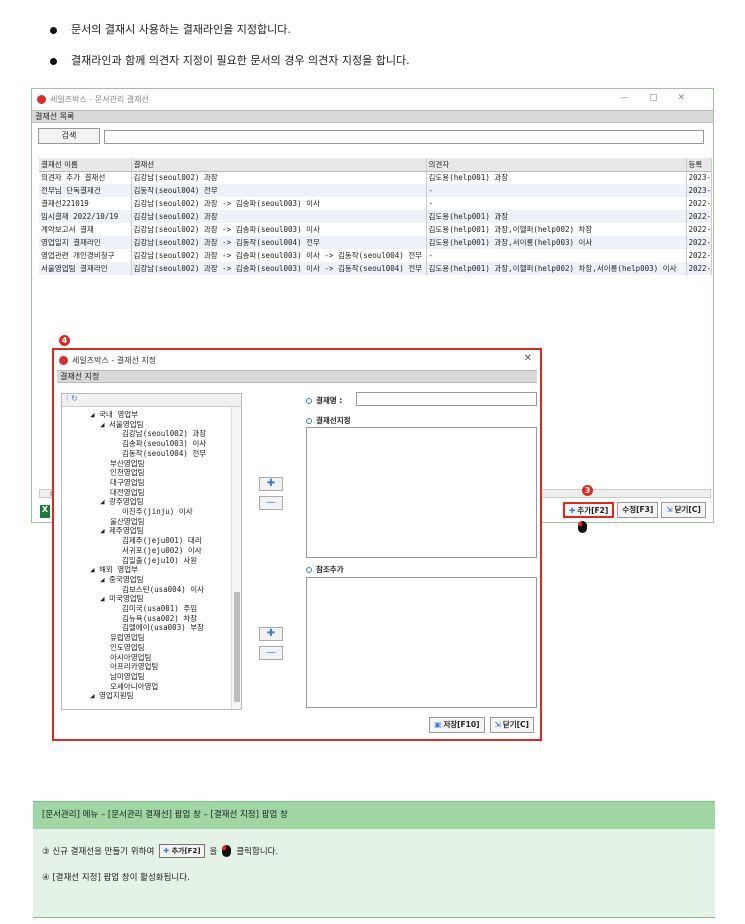  I want to click on column-header: 등록, so click(699, 165).